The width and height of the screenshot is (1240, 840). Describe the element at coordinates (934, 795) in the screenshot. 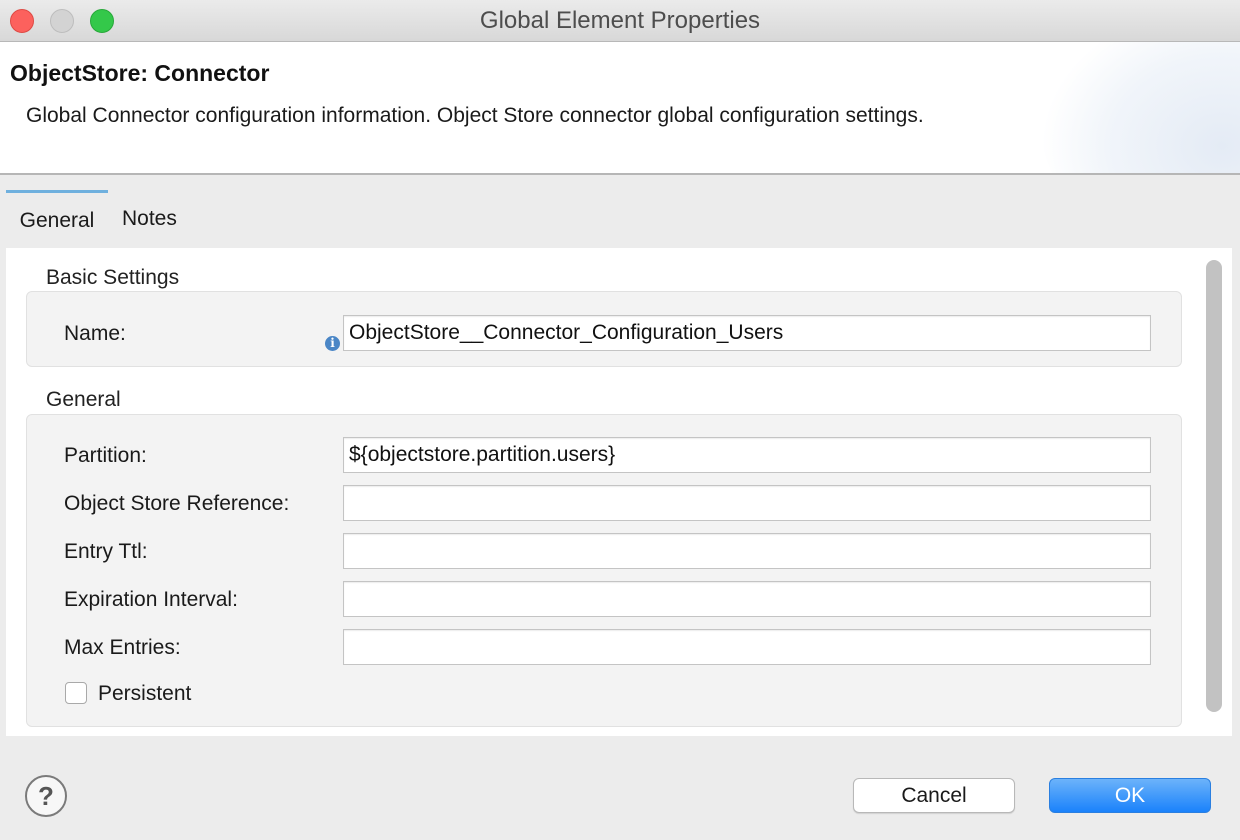

I see `cancel-button: Cancel` at that location.